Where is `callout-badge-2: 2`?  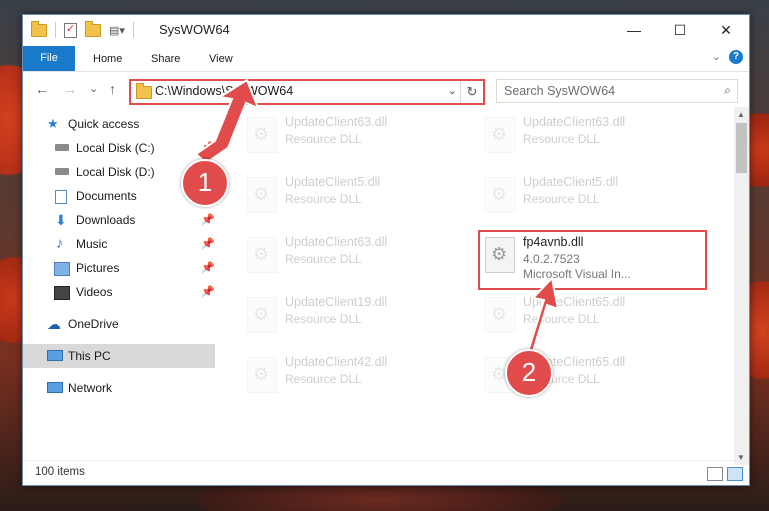 callout-badge-2: 2 is located at coordinates (529, 373).